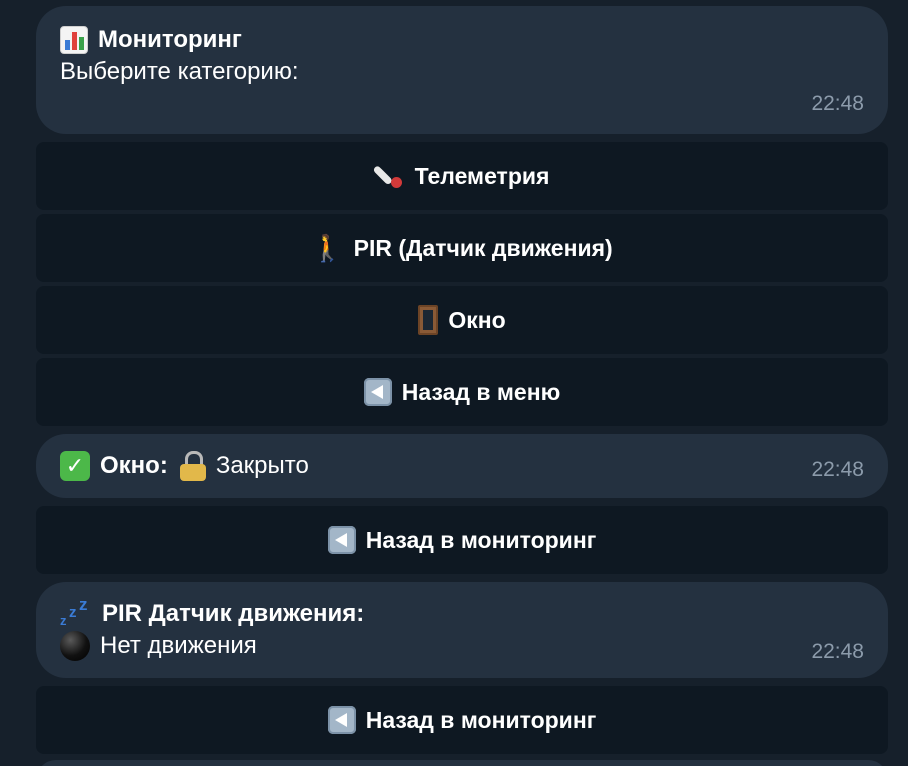 This screenshot has height=766, width=908. I want to click on message-next-partial, so click(462, 763).